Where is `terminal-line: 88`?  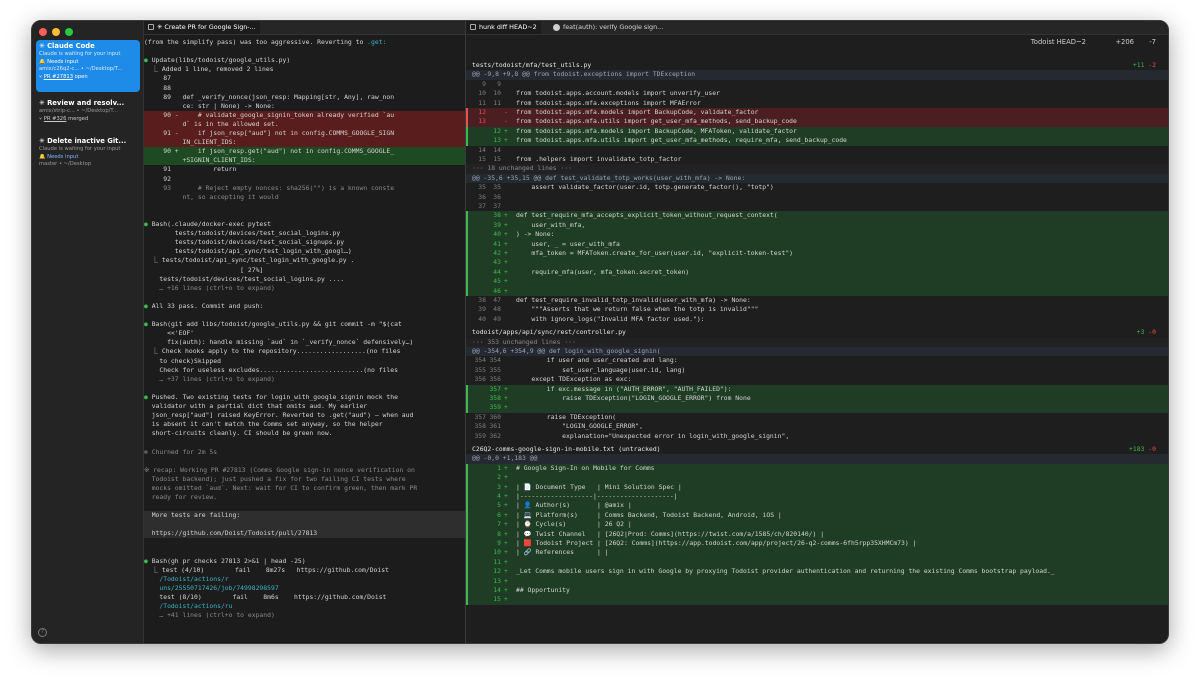 terminal-line: 88 is located at coordinates (304, 88).